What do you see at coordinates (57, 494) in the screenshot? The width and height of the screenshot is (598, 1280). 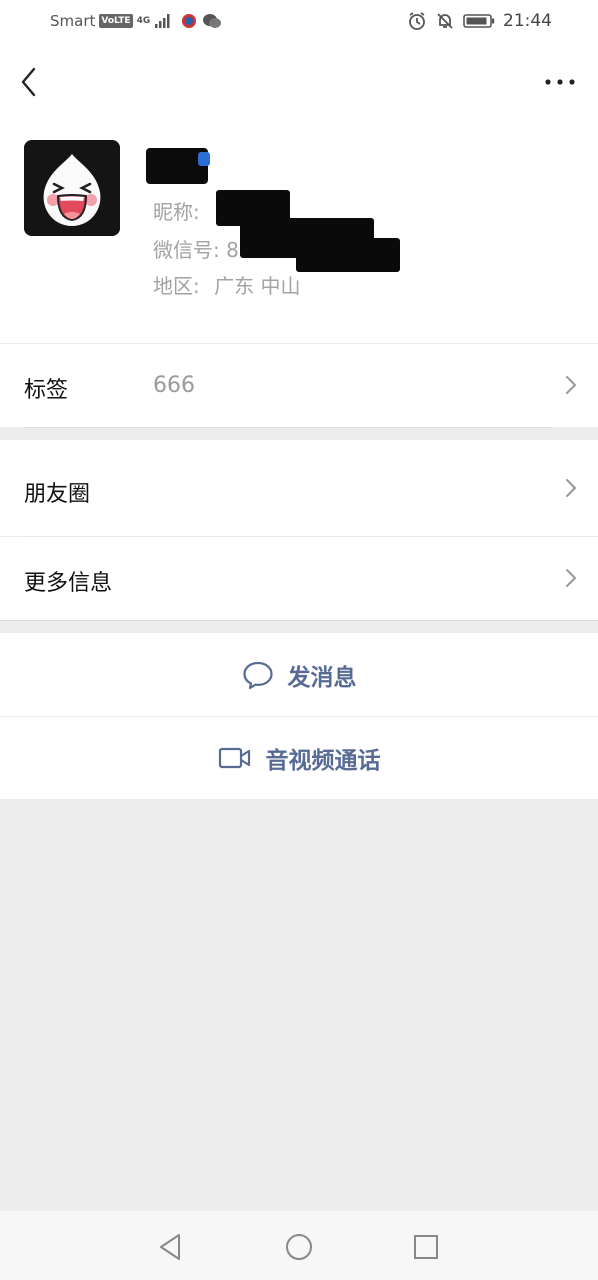 I see `moments-label: 朋友圈` at bounding box center [57, 494].